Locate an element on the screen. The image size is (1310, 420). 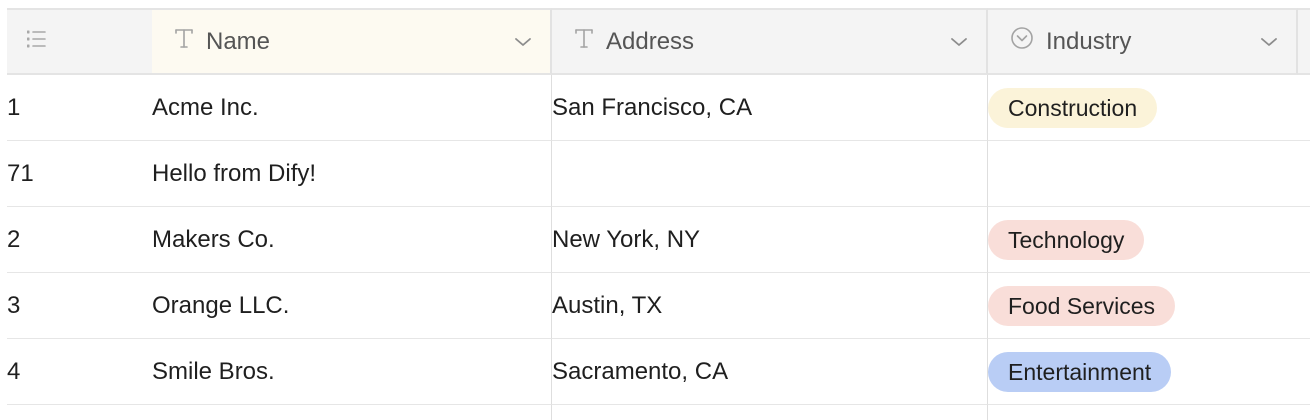
name-cell: Hello from Dify! is located at coordinates (352, 174).